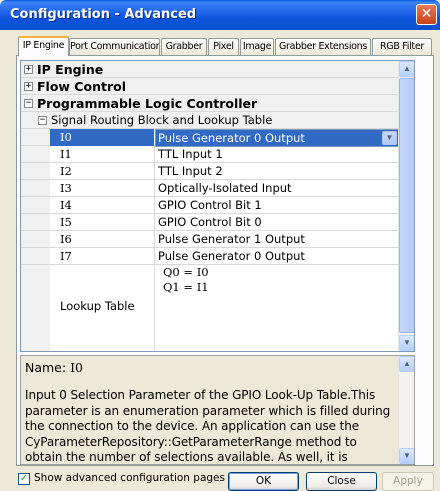 The image size is (440, 491). What do you see at coordinates (276, 188) in the screenshot?
I see `property-value: Optically-Isolated Input` at bounding box center [276, 188].